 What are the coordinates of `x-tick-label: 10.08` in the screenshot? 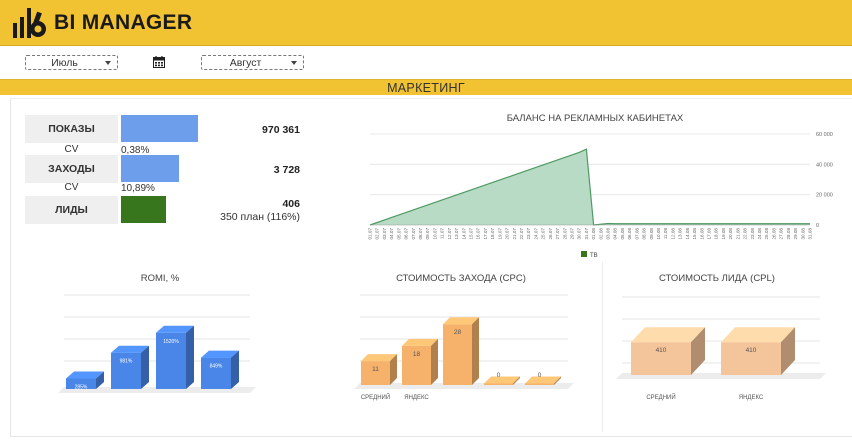 It's located at (658, 234).